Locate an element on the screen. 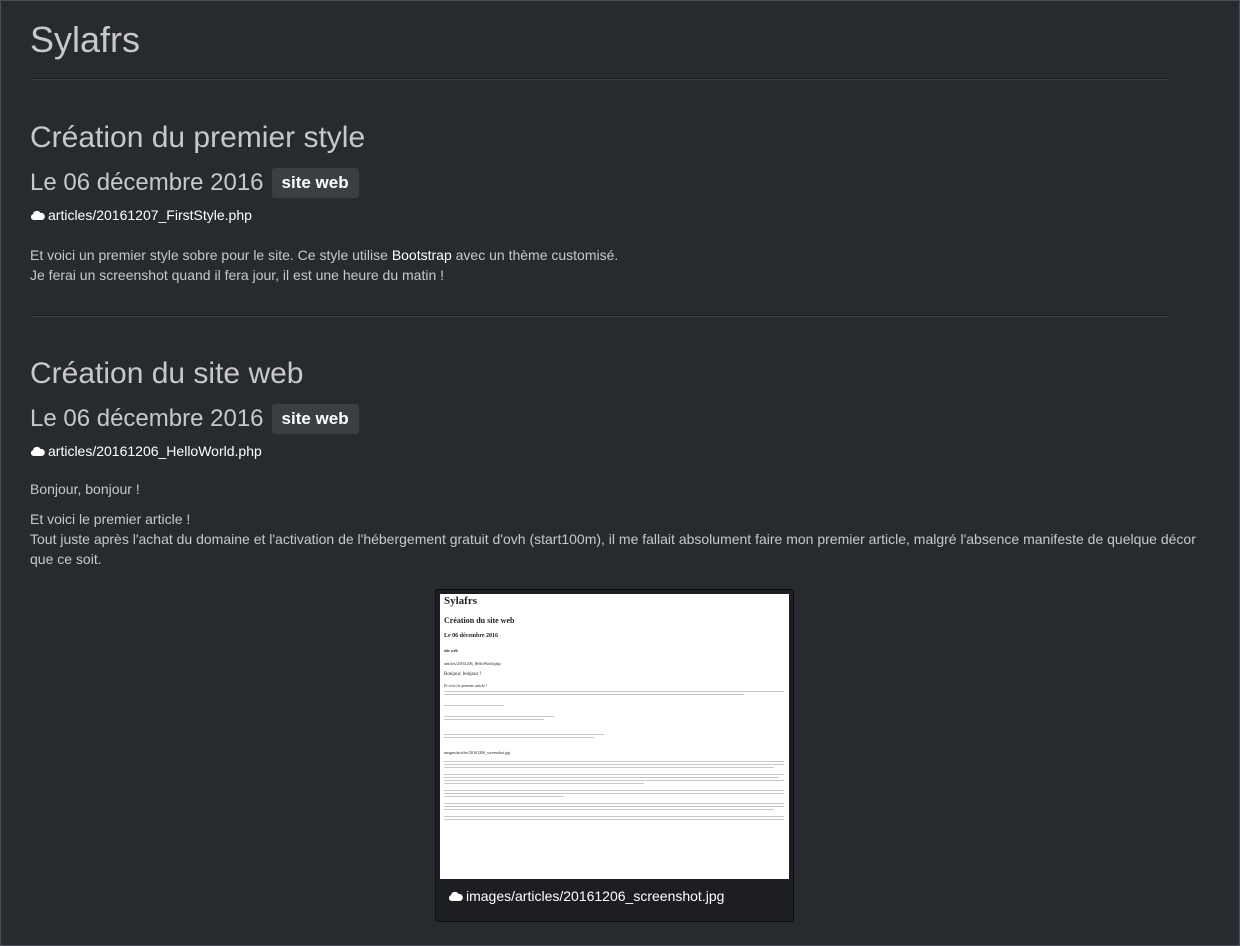 The width and height of the screenshot is (1240, 946). preview-date: Le 06 décembre 2016 is located at coordinates (471, 636).